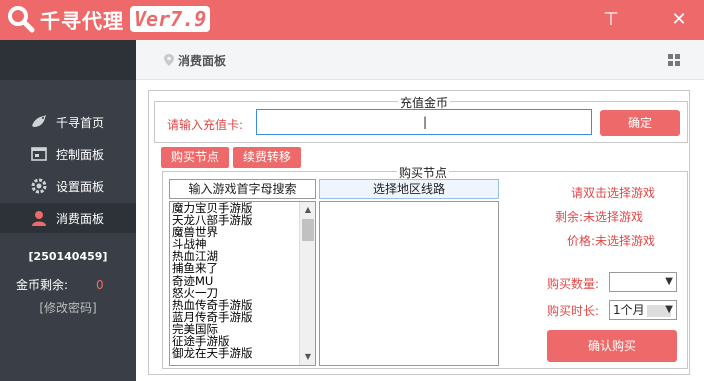 This screenshot has width=704, height=381. I want to click on coins-label: 金币剩余:, so click(42, 285).